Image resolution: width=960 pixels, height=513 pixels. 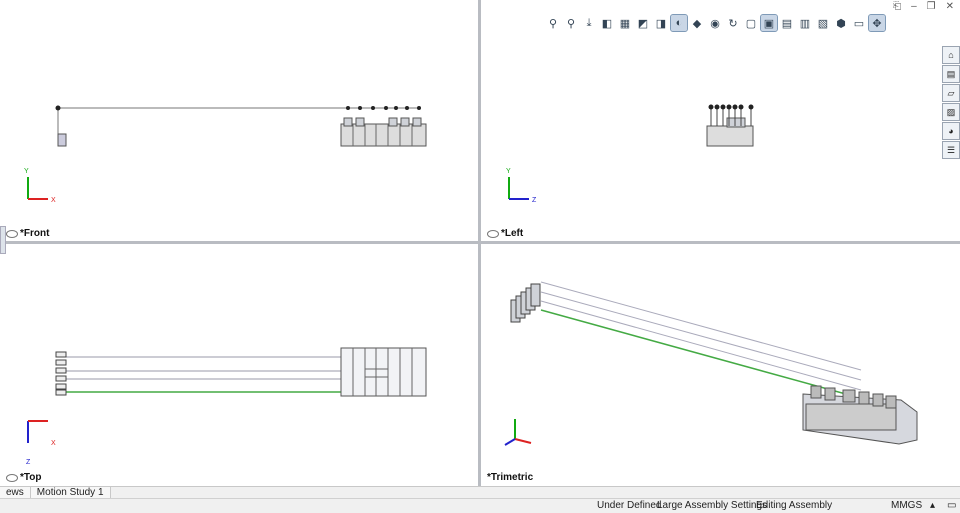 I want to click on viewport-label-front: *Front, so click(x=27, y=233).